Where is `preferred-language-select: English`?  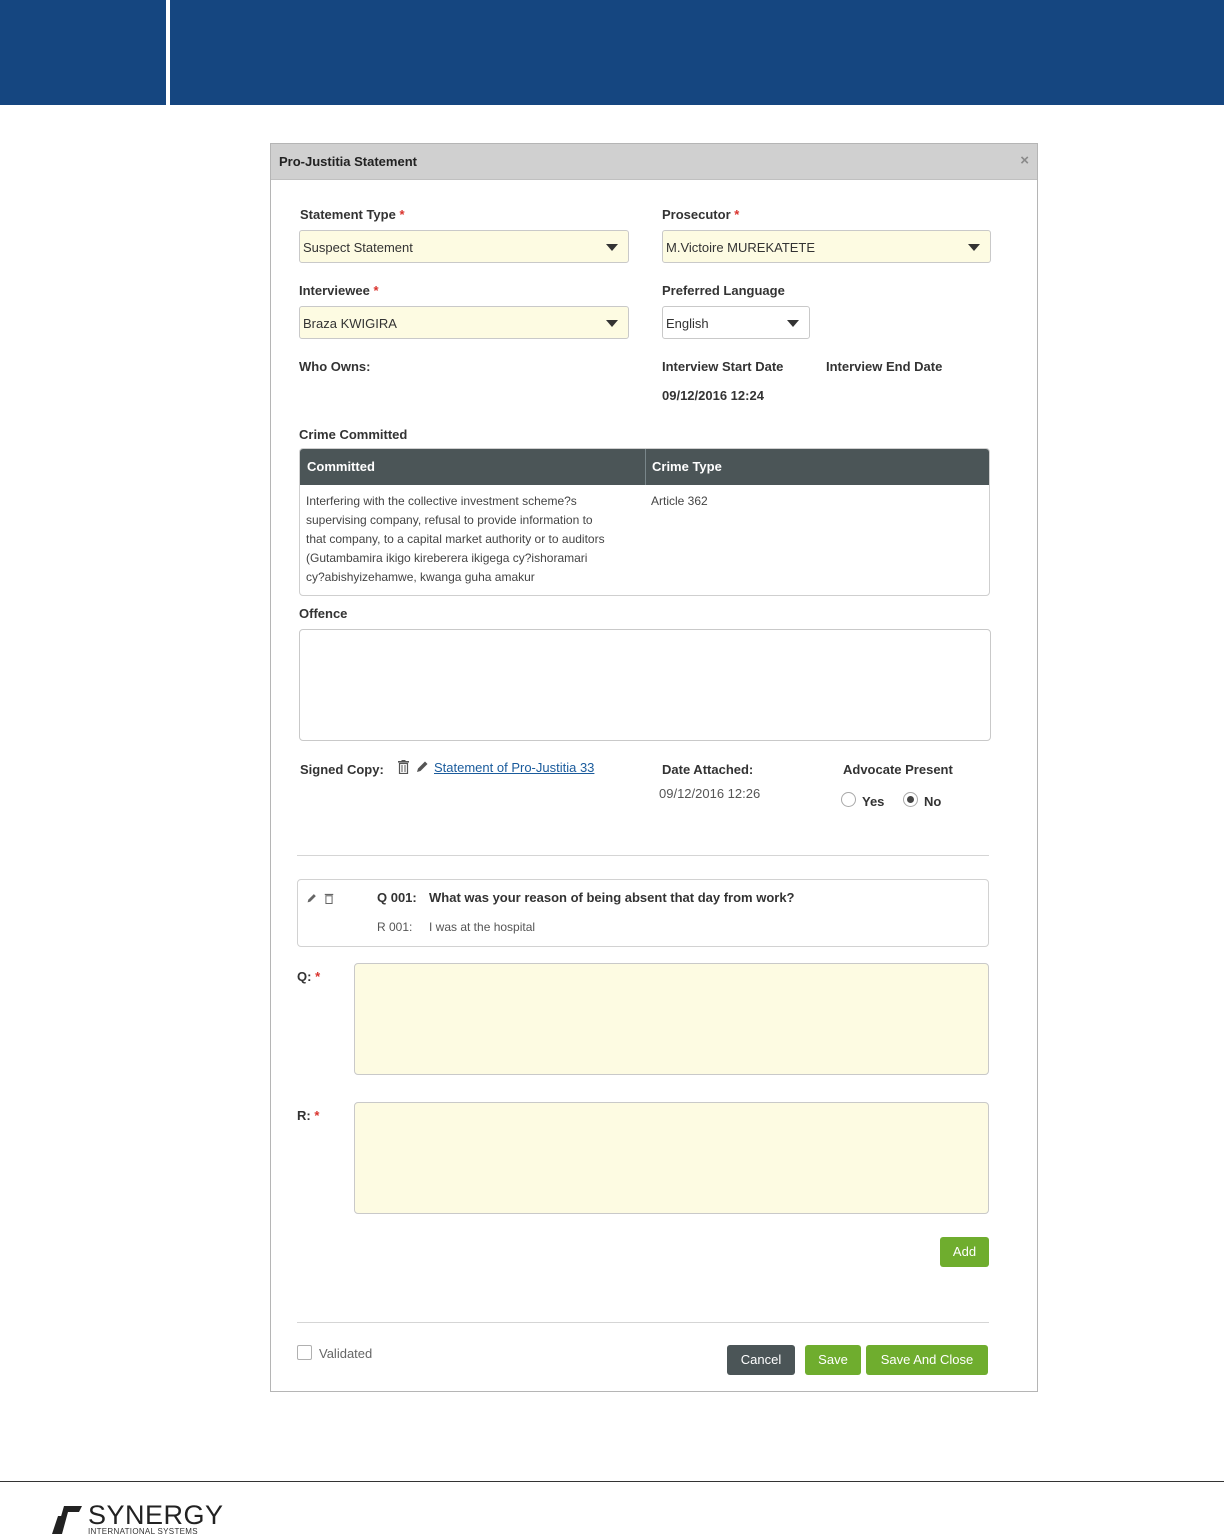 preferred-language-select: English is located at coordinates (736, 322).